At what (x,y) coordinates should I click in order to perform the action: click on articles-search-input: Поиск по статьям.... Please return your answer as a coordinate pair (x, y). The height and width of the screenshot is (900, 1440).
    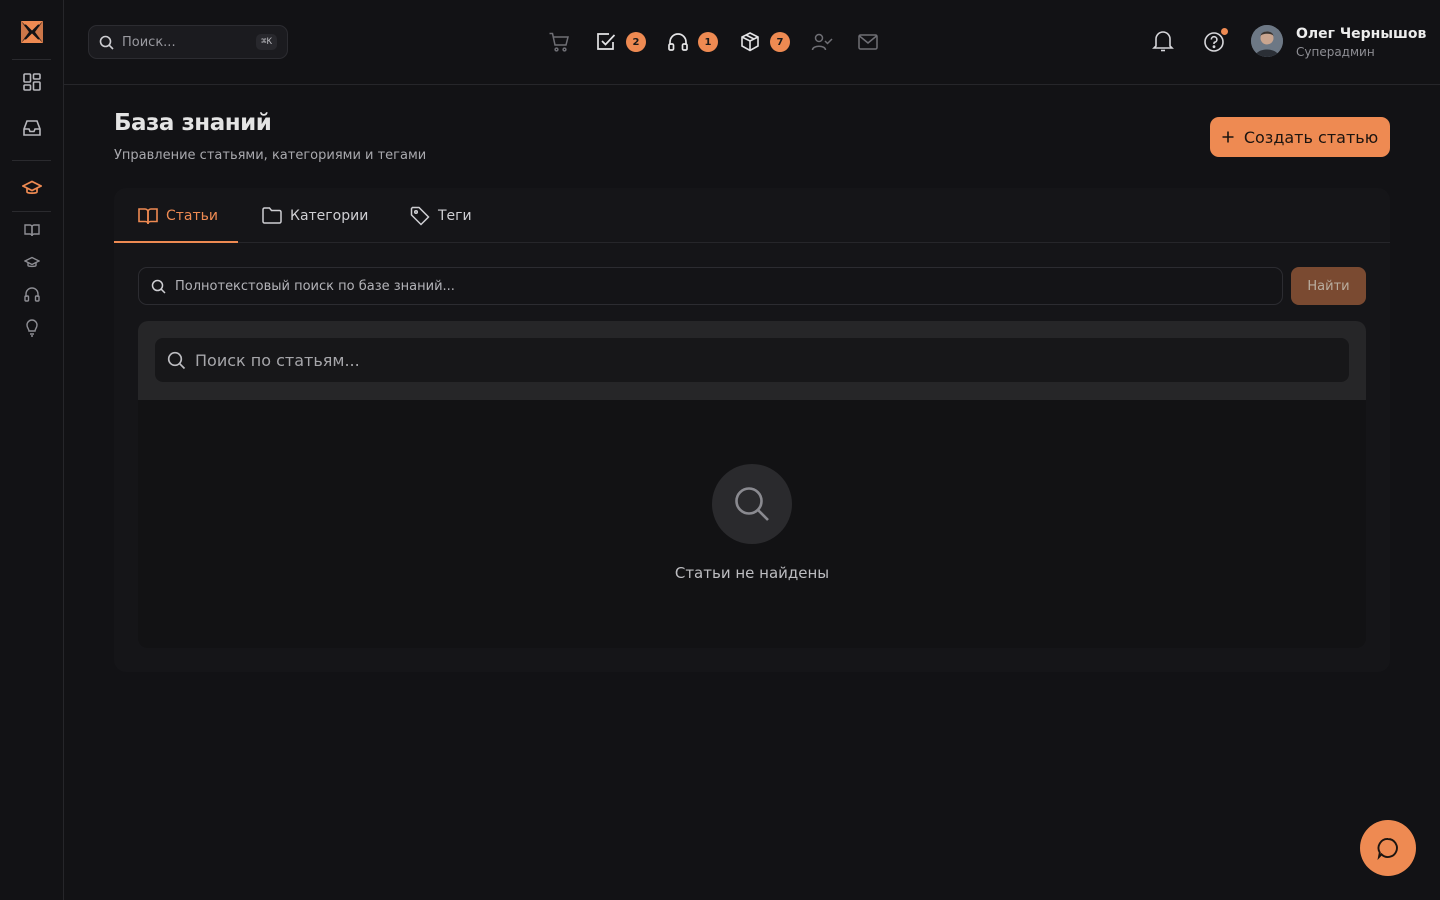
    Looking at the image, I should click on (752, 360).